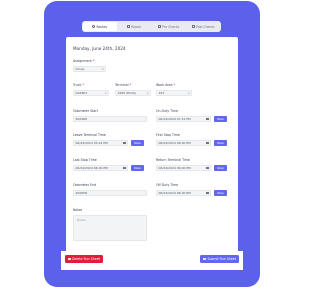 Image resolution: width=320 pixels, height=289 pixels. What do you see at coordinates (89, 135) in the screenshot?
I see `leave-terminal-time-label: Leave Terminal Time` at bounding box center [89, 135].